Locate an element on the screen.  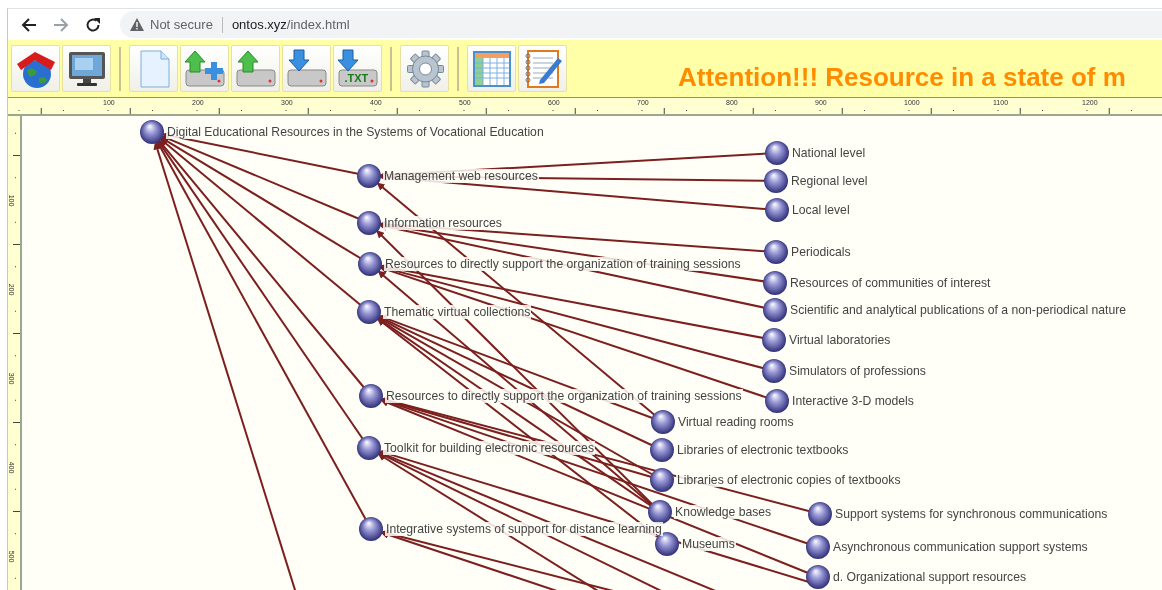
node-label: Museums is located at coordinates (708, 544).